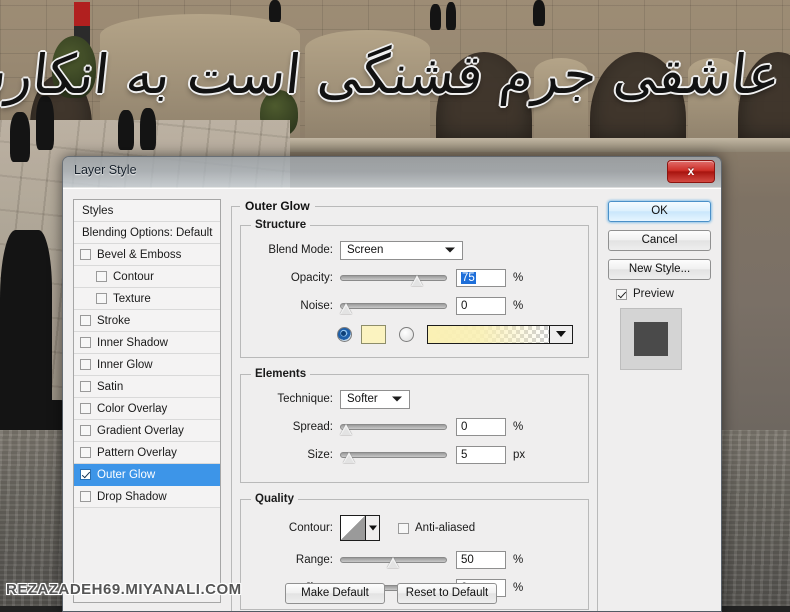 The height and width of the screenshot is (612, 790). I want to click on spread-unit: %, so click(518, 427).